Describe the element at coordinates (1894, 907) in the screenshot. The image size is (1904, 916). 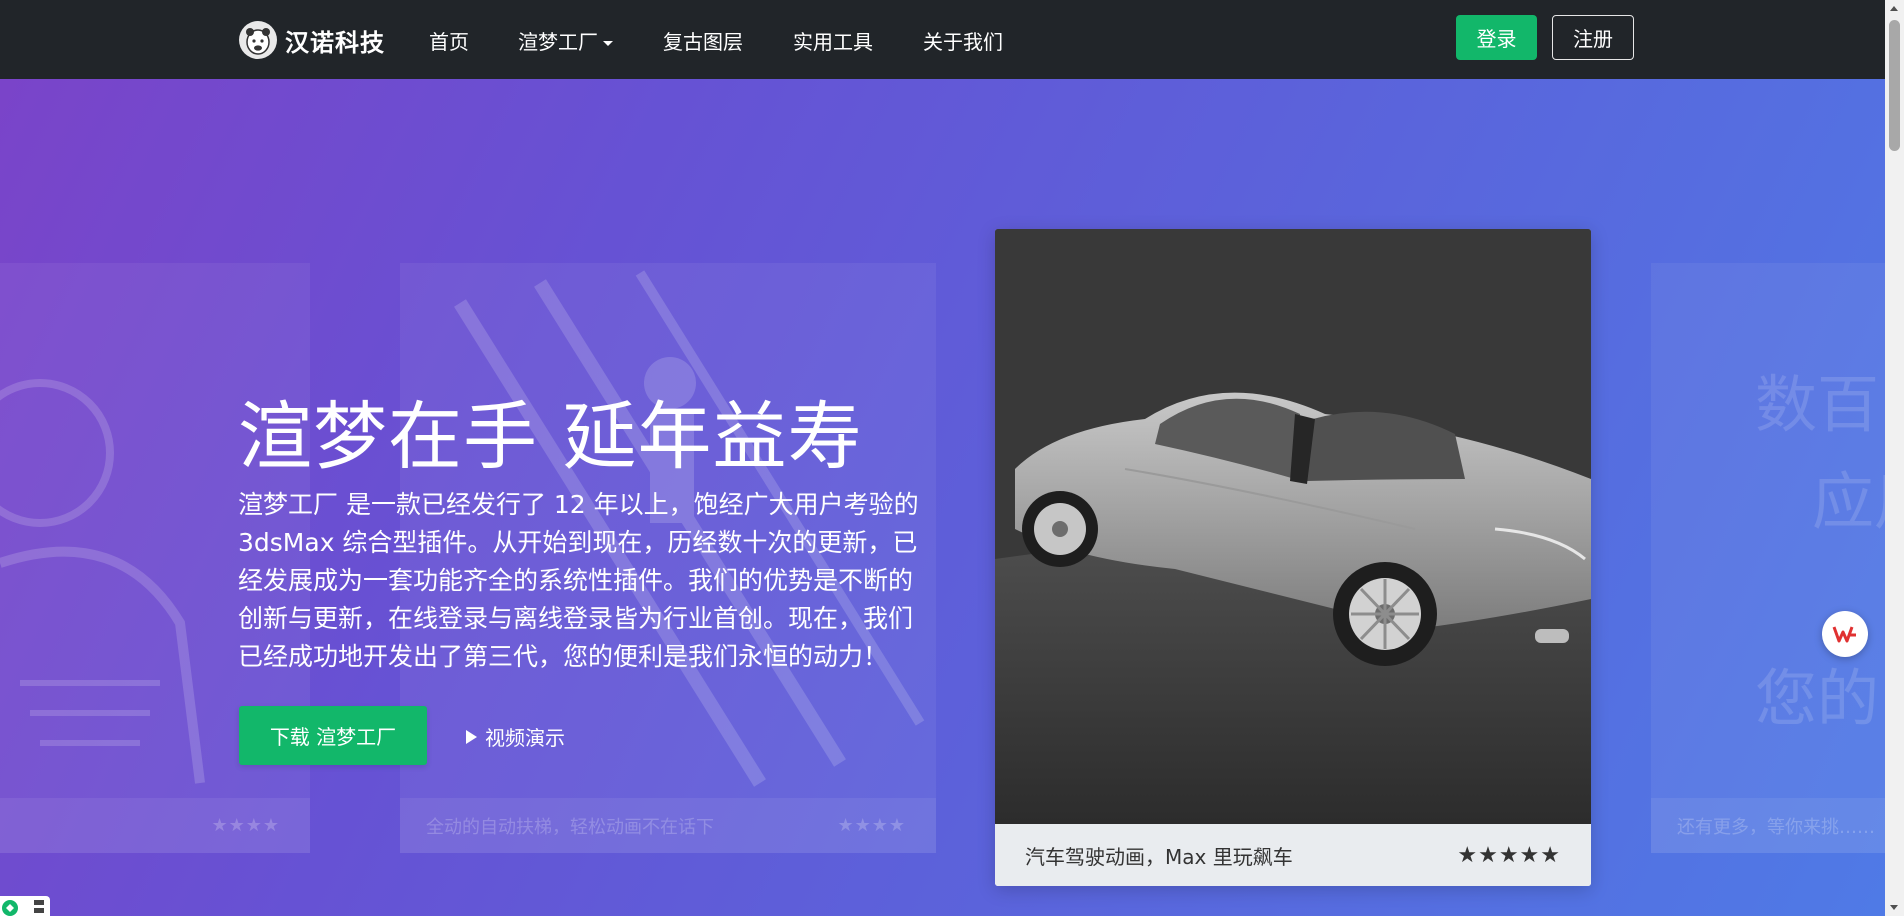
I see `scroll-down-arrow-icon` at that location.